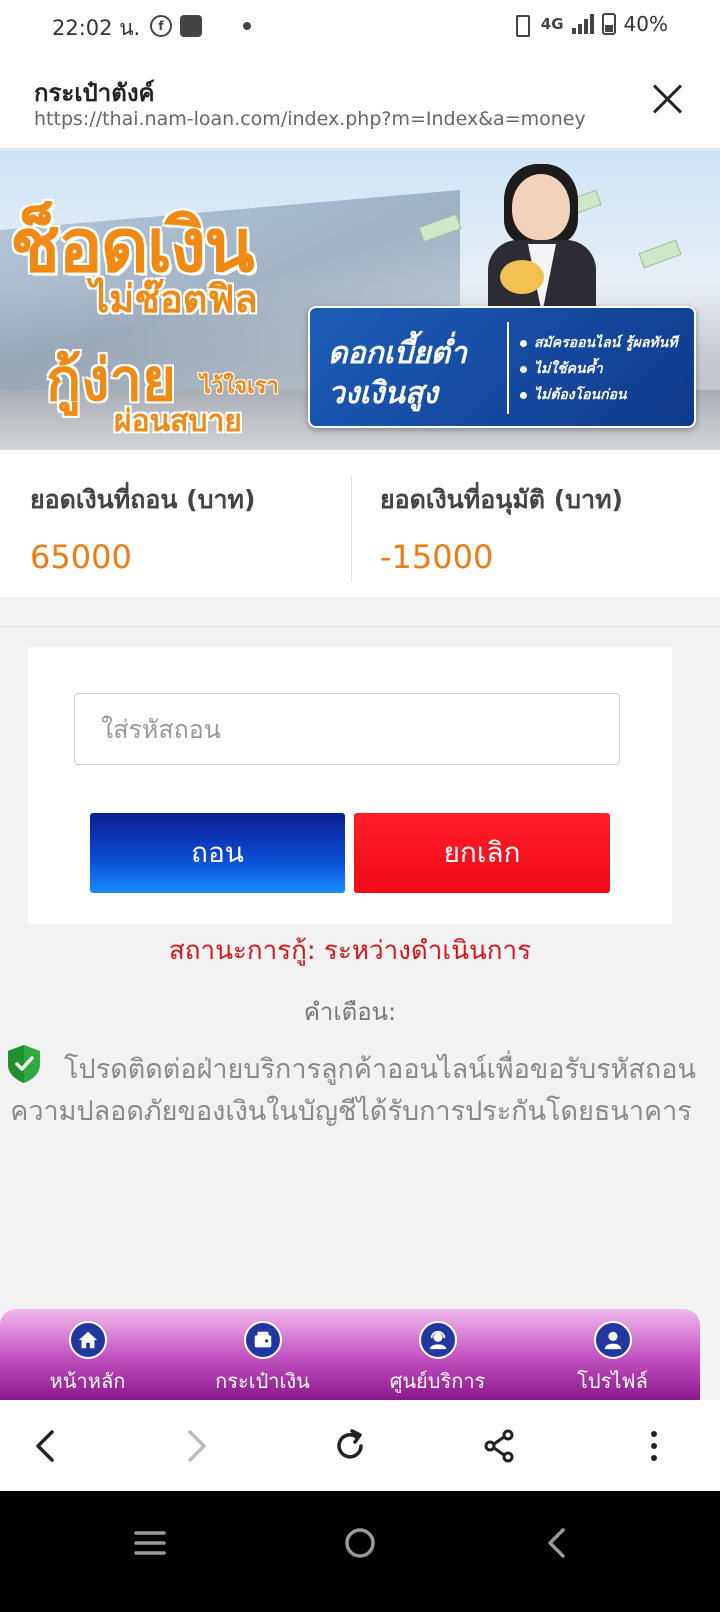 The image size is (720, 1612). I want to click on nav-label: โปรไฟล์, so click(612, 1381).